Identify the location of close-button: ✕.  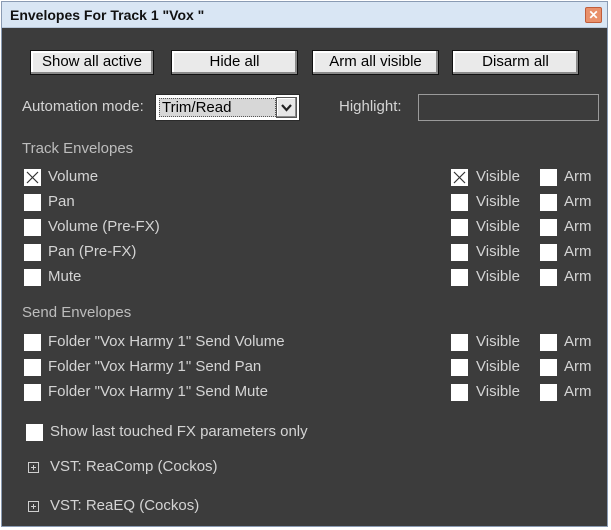
(593, 15).